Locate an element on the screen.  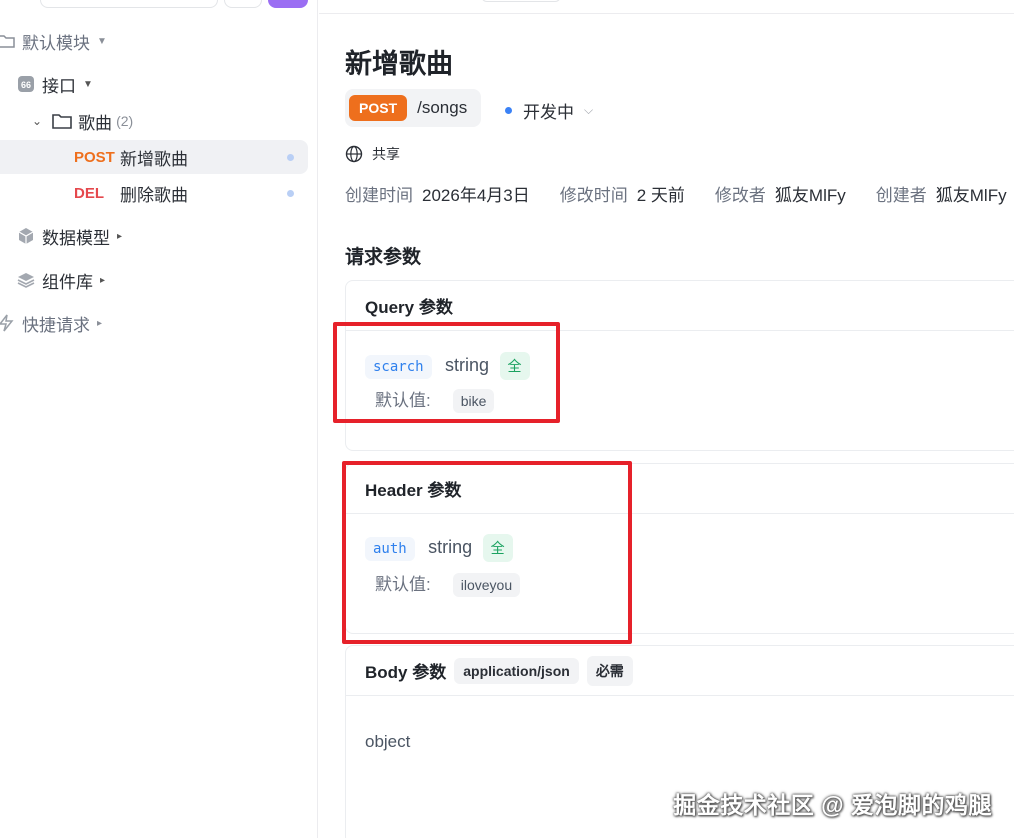
meta-modifier-key: 修改者 is located at coordinates (740, 195).